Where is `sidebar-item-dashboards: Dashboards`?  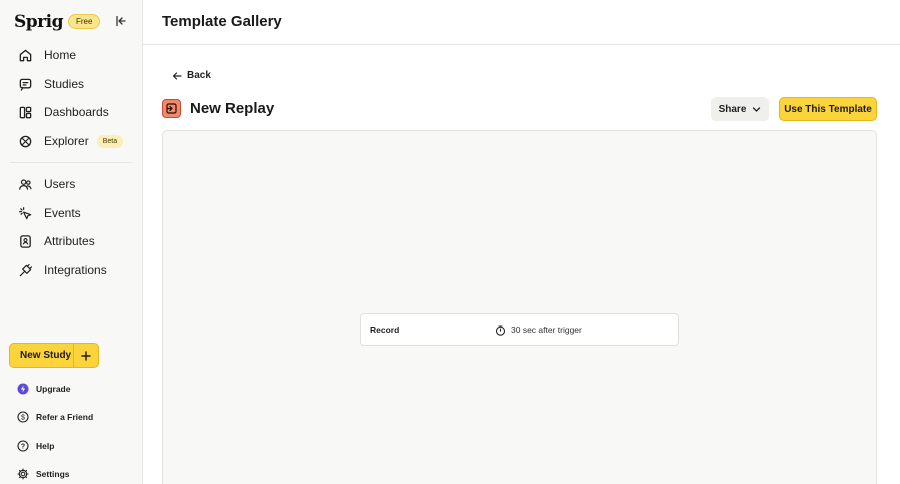 sidebar-item-dashboards: Dashboards is located at coordinates (72, 112).